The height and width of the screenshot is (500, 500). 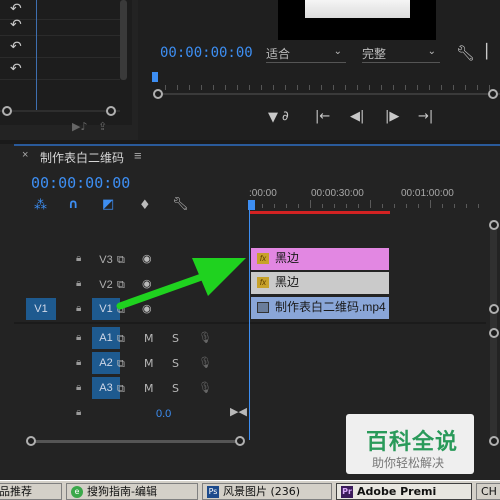 I want to click on taskbar-item: Ps 风景图片 (236), so click(x=267, y=491).